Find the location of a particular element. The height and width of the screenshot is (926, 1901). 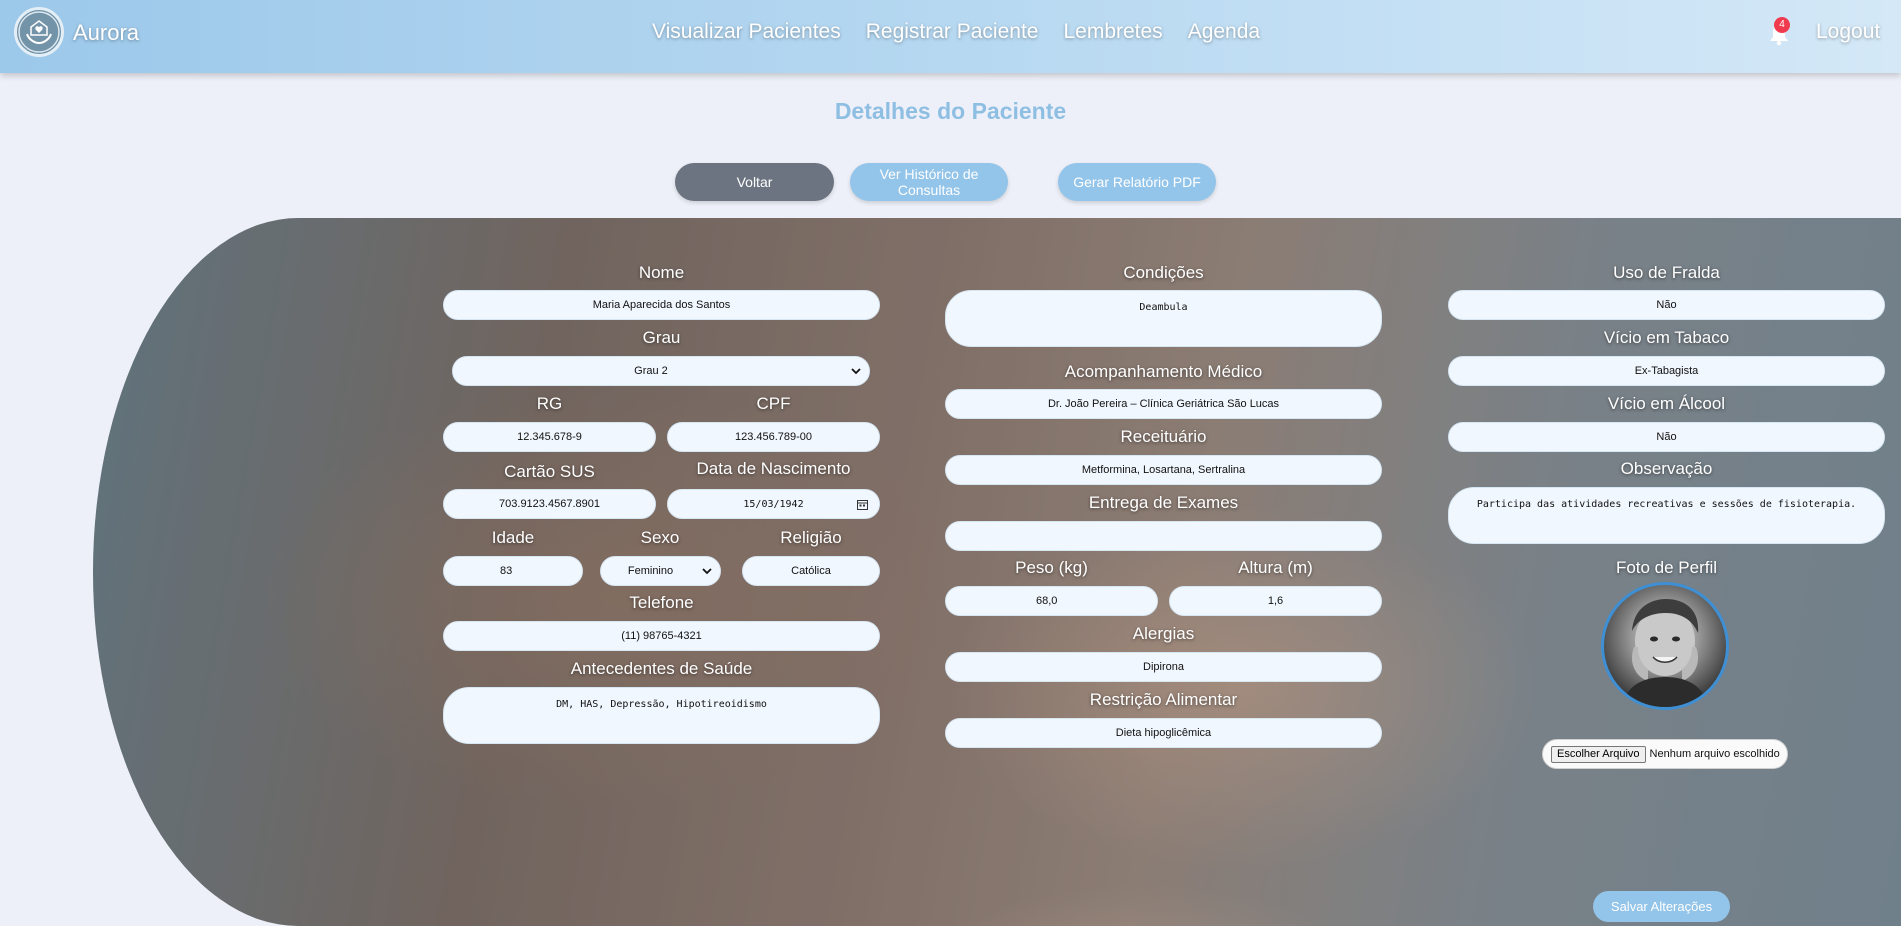

label-exames: Entrega de Exames is located at coordinates (1163, 502).